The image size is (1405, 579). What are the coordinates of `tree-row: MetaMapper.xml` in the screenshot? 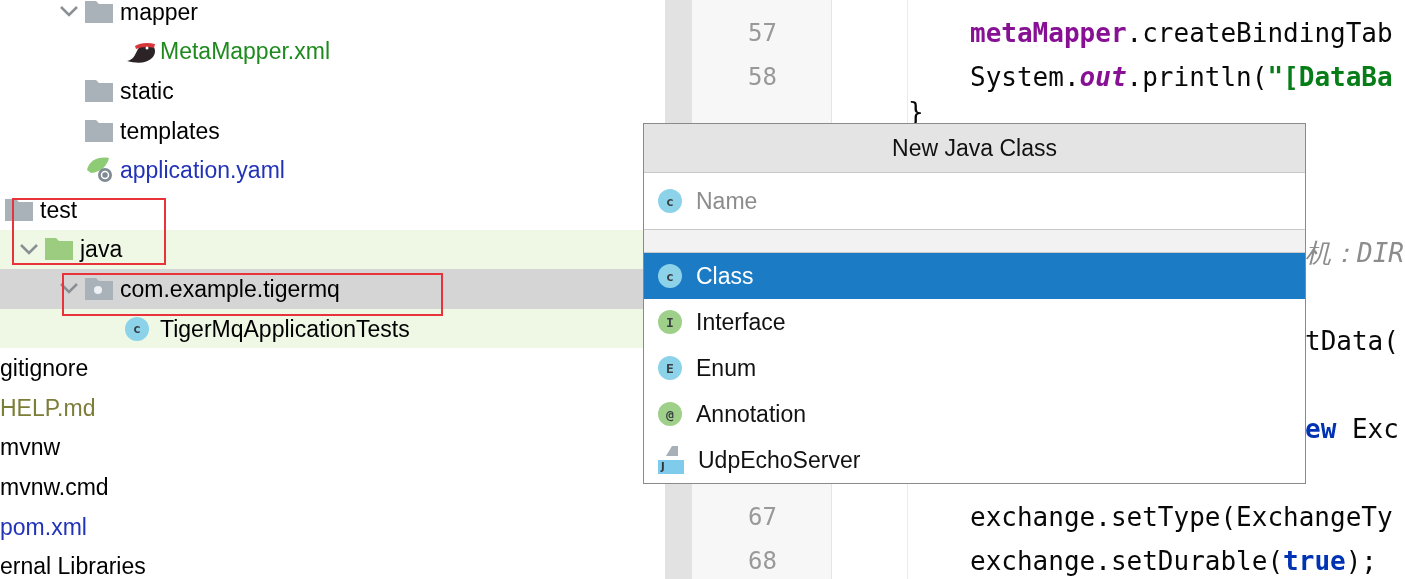 It's located at (332, 51).